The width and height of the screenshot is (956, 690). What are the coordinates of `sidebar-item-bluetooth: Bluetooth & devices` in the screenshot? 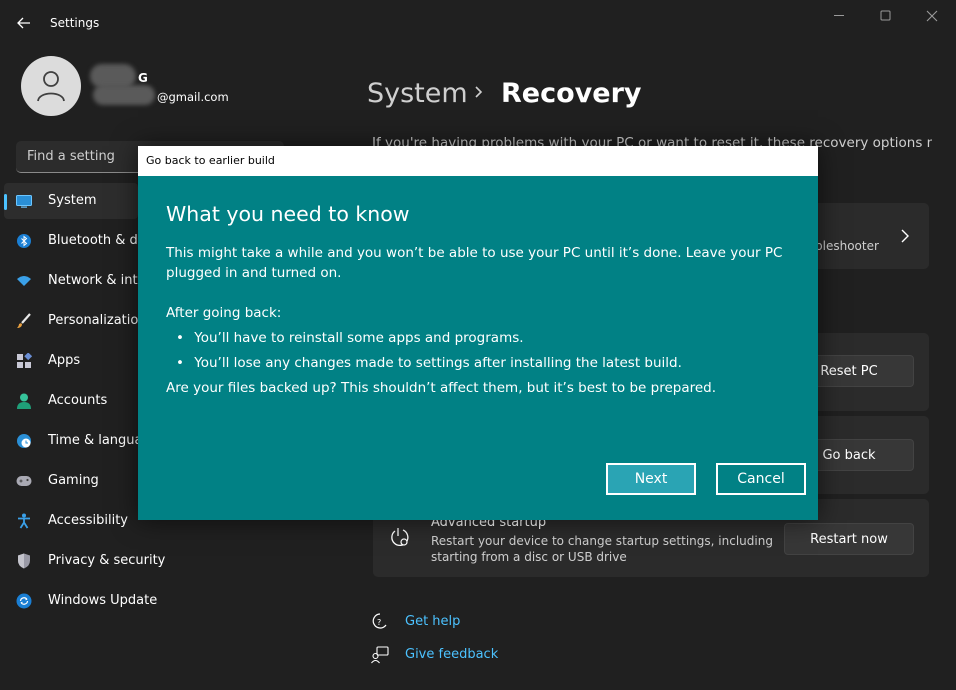 It's located at (91, 241).